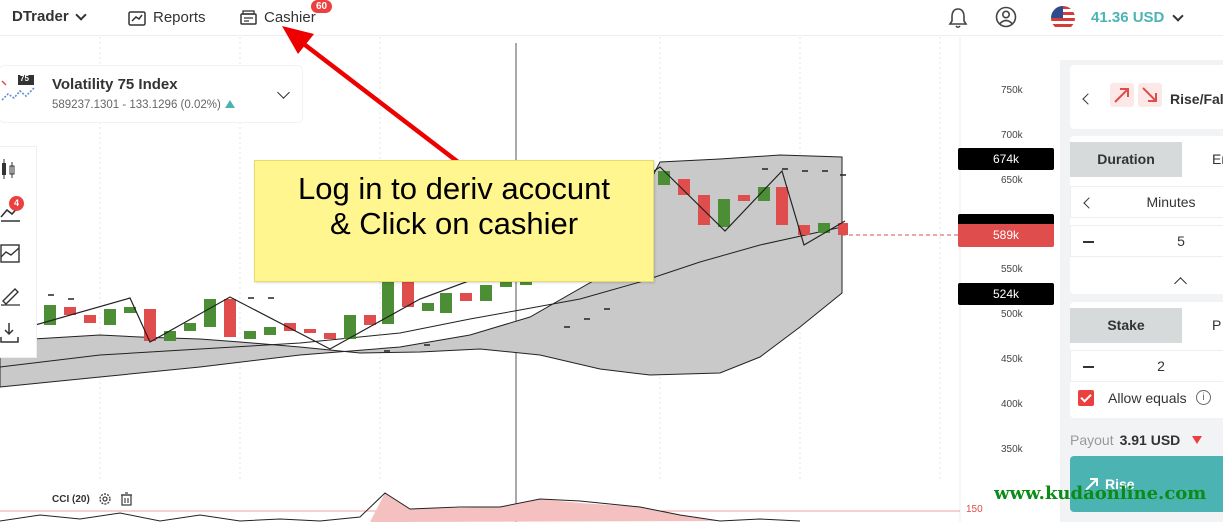  I want to click on account-icon, so click(1006, 17).